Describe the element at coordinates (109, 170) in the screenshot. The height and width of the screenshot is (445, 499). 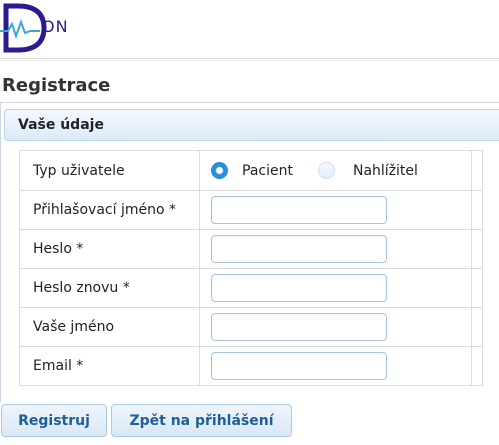
I see `user-type-label: Typ uživatele` at that location.